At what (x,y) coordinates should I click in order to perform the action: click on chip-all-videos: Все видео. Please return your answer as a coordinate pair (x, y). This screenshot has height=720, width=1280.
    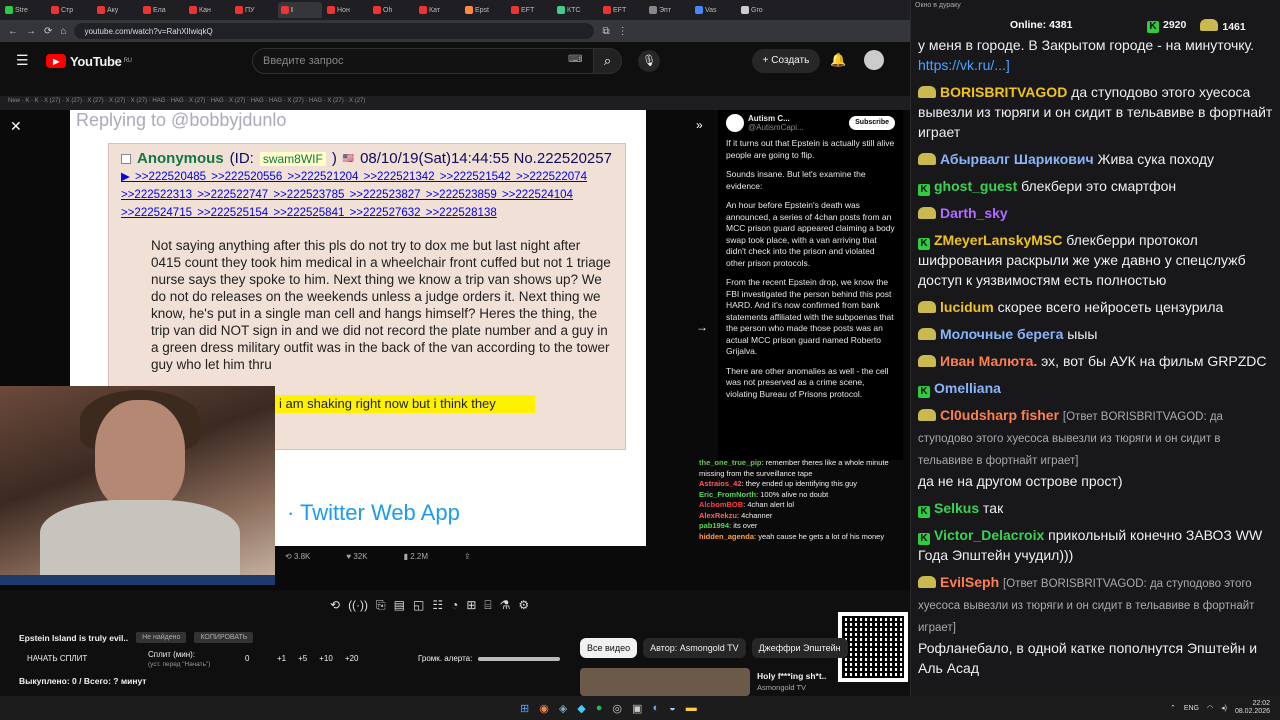
    Looking at the image, I should click on (609, 648).